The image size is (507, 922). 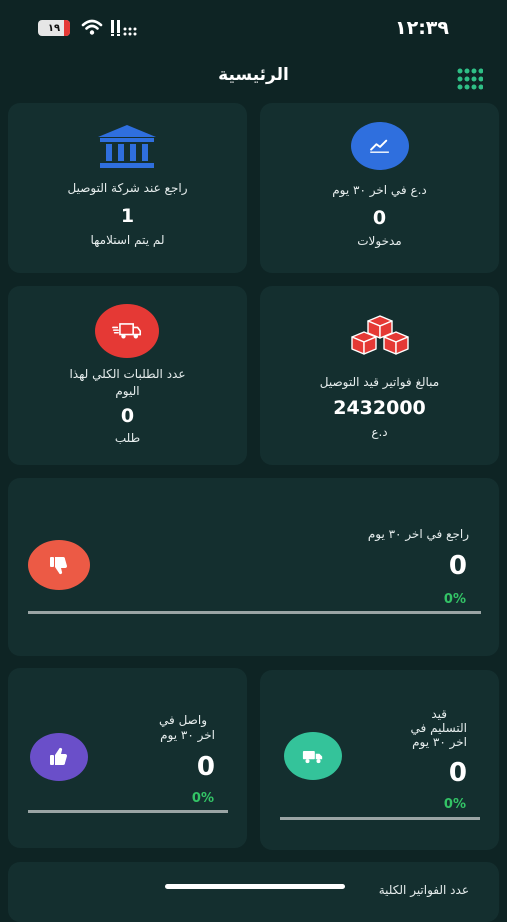 What do you see at coordinates (379, 408) in the screenshot?
I see `card-value: 2432000` at bounding box center [379, 408].